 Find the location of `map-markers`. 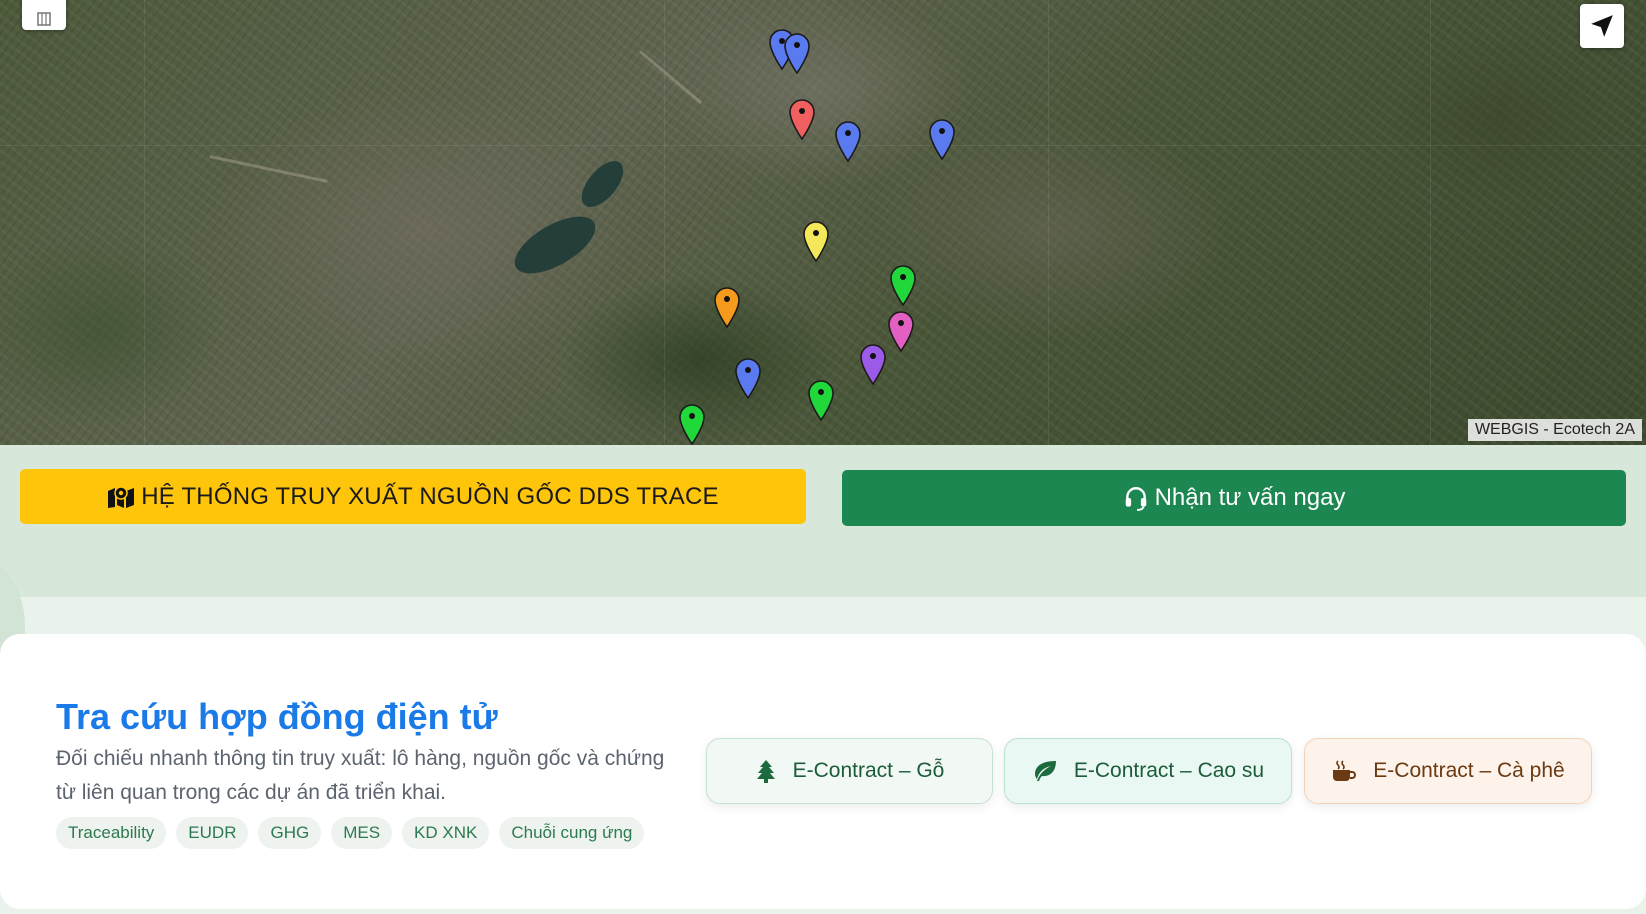

map-markers is located at coordinates (817, 237).